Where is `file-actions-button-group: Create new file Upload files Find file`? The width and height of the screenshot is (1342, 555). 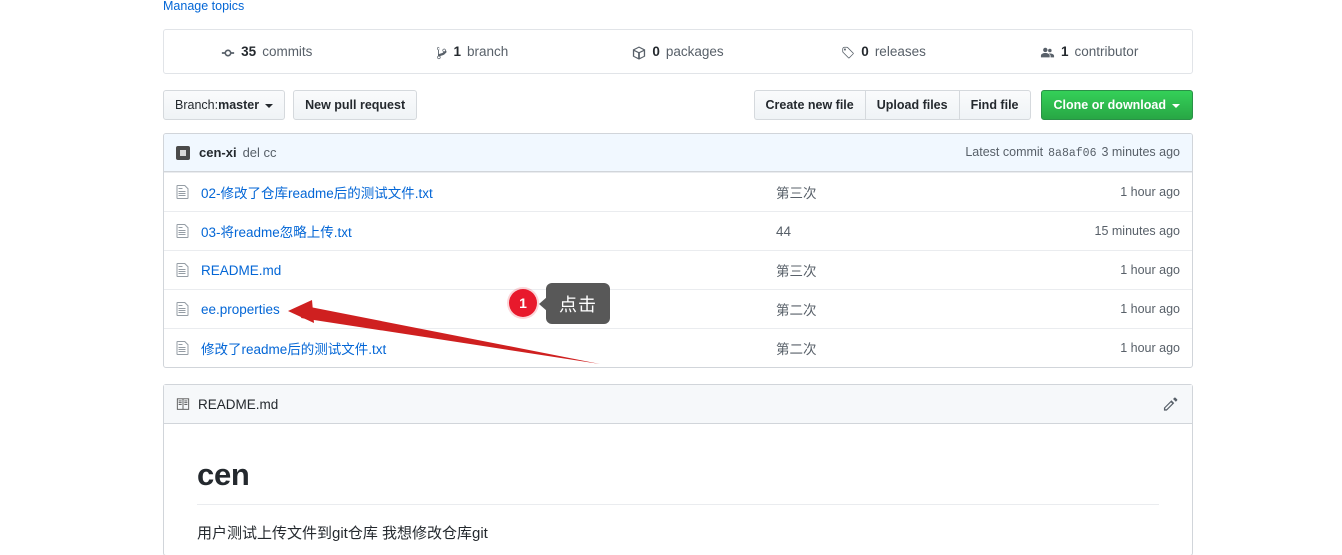
file-actions-button-group: Create new file Upload files Find file is located at coordinates (892, 105).